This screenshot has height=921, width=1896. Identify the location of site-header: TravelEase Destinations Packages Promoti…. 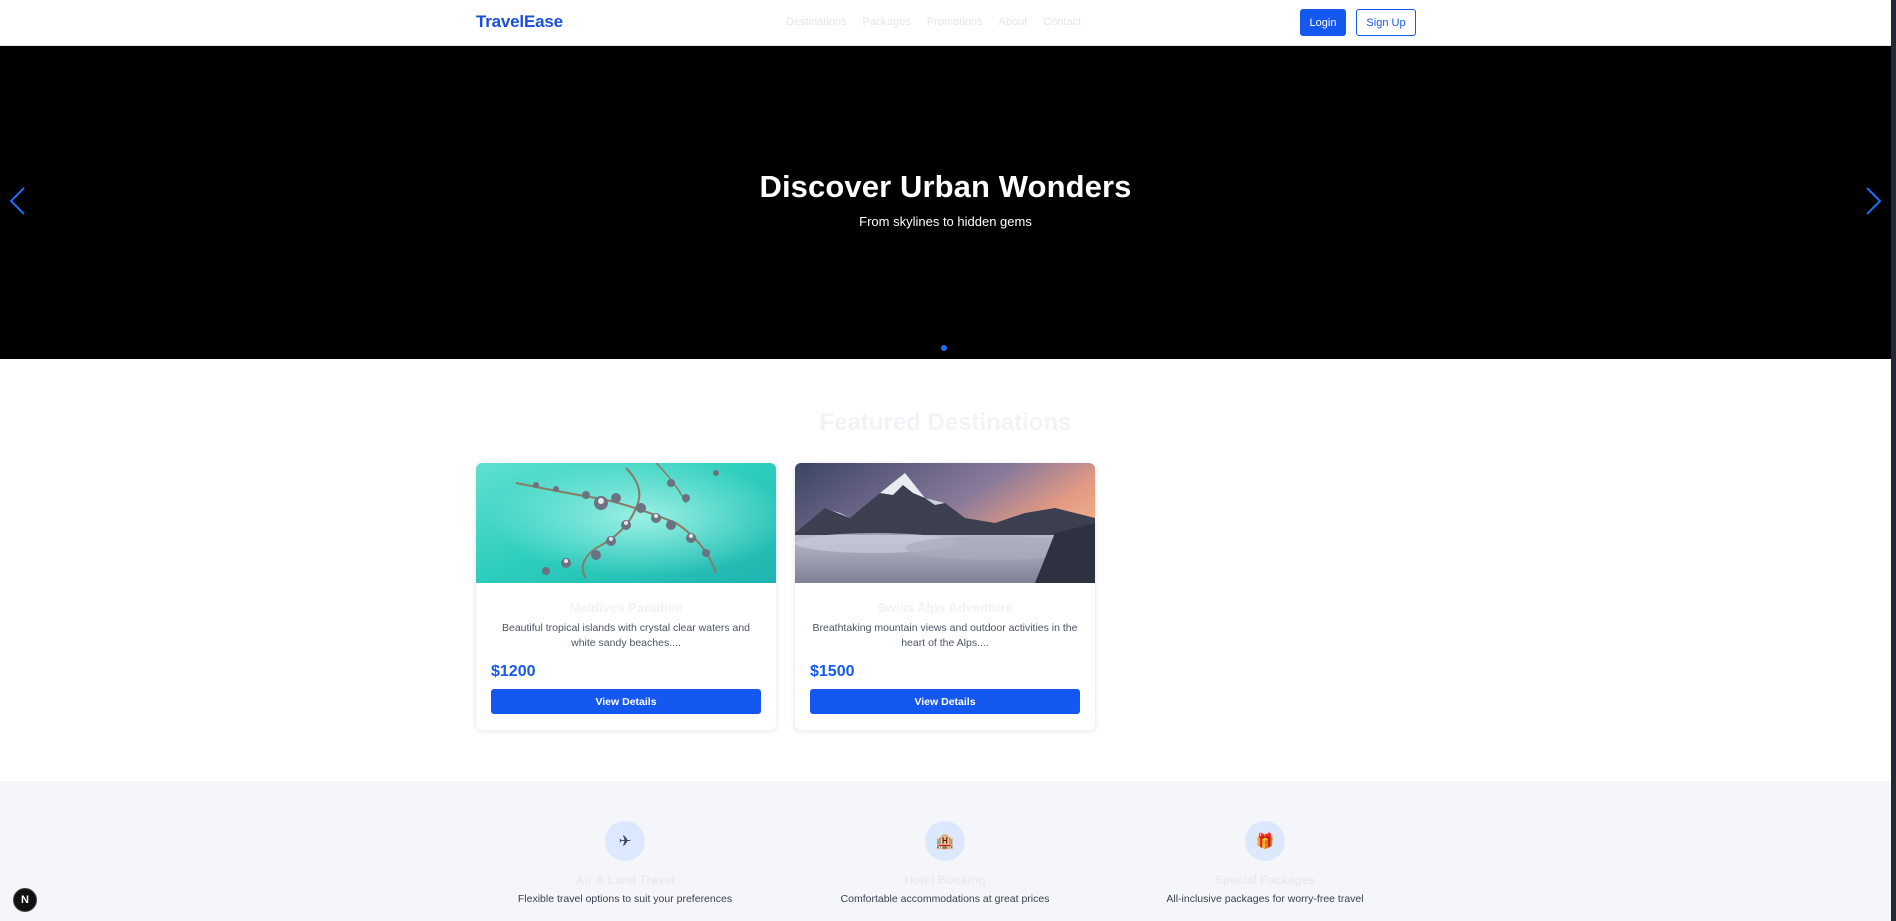
(945, 23).